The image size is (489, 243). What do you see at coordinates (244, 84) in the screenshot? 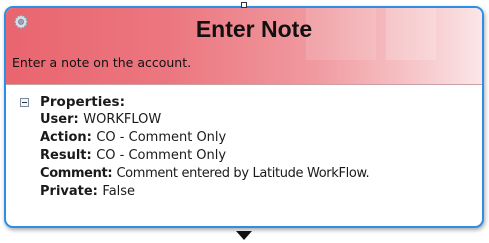
I see `divider` at bounding box center [244, 84].